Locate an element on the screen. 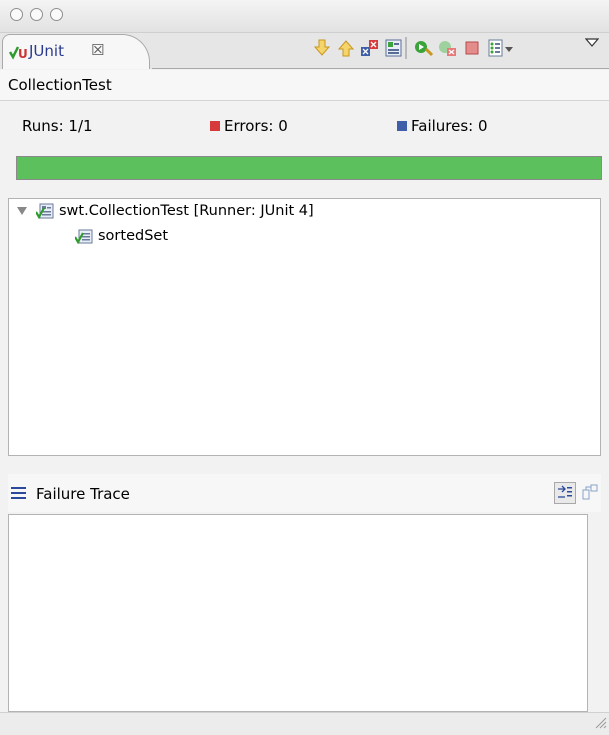 This screenshot has width=609, height=735. failures-label: Failures: 0 is located at coordinates (449, 126).